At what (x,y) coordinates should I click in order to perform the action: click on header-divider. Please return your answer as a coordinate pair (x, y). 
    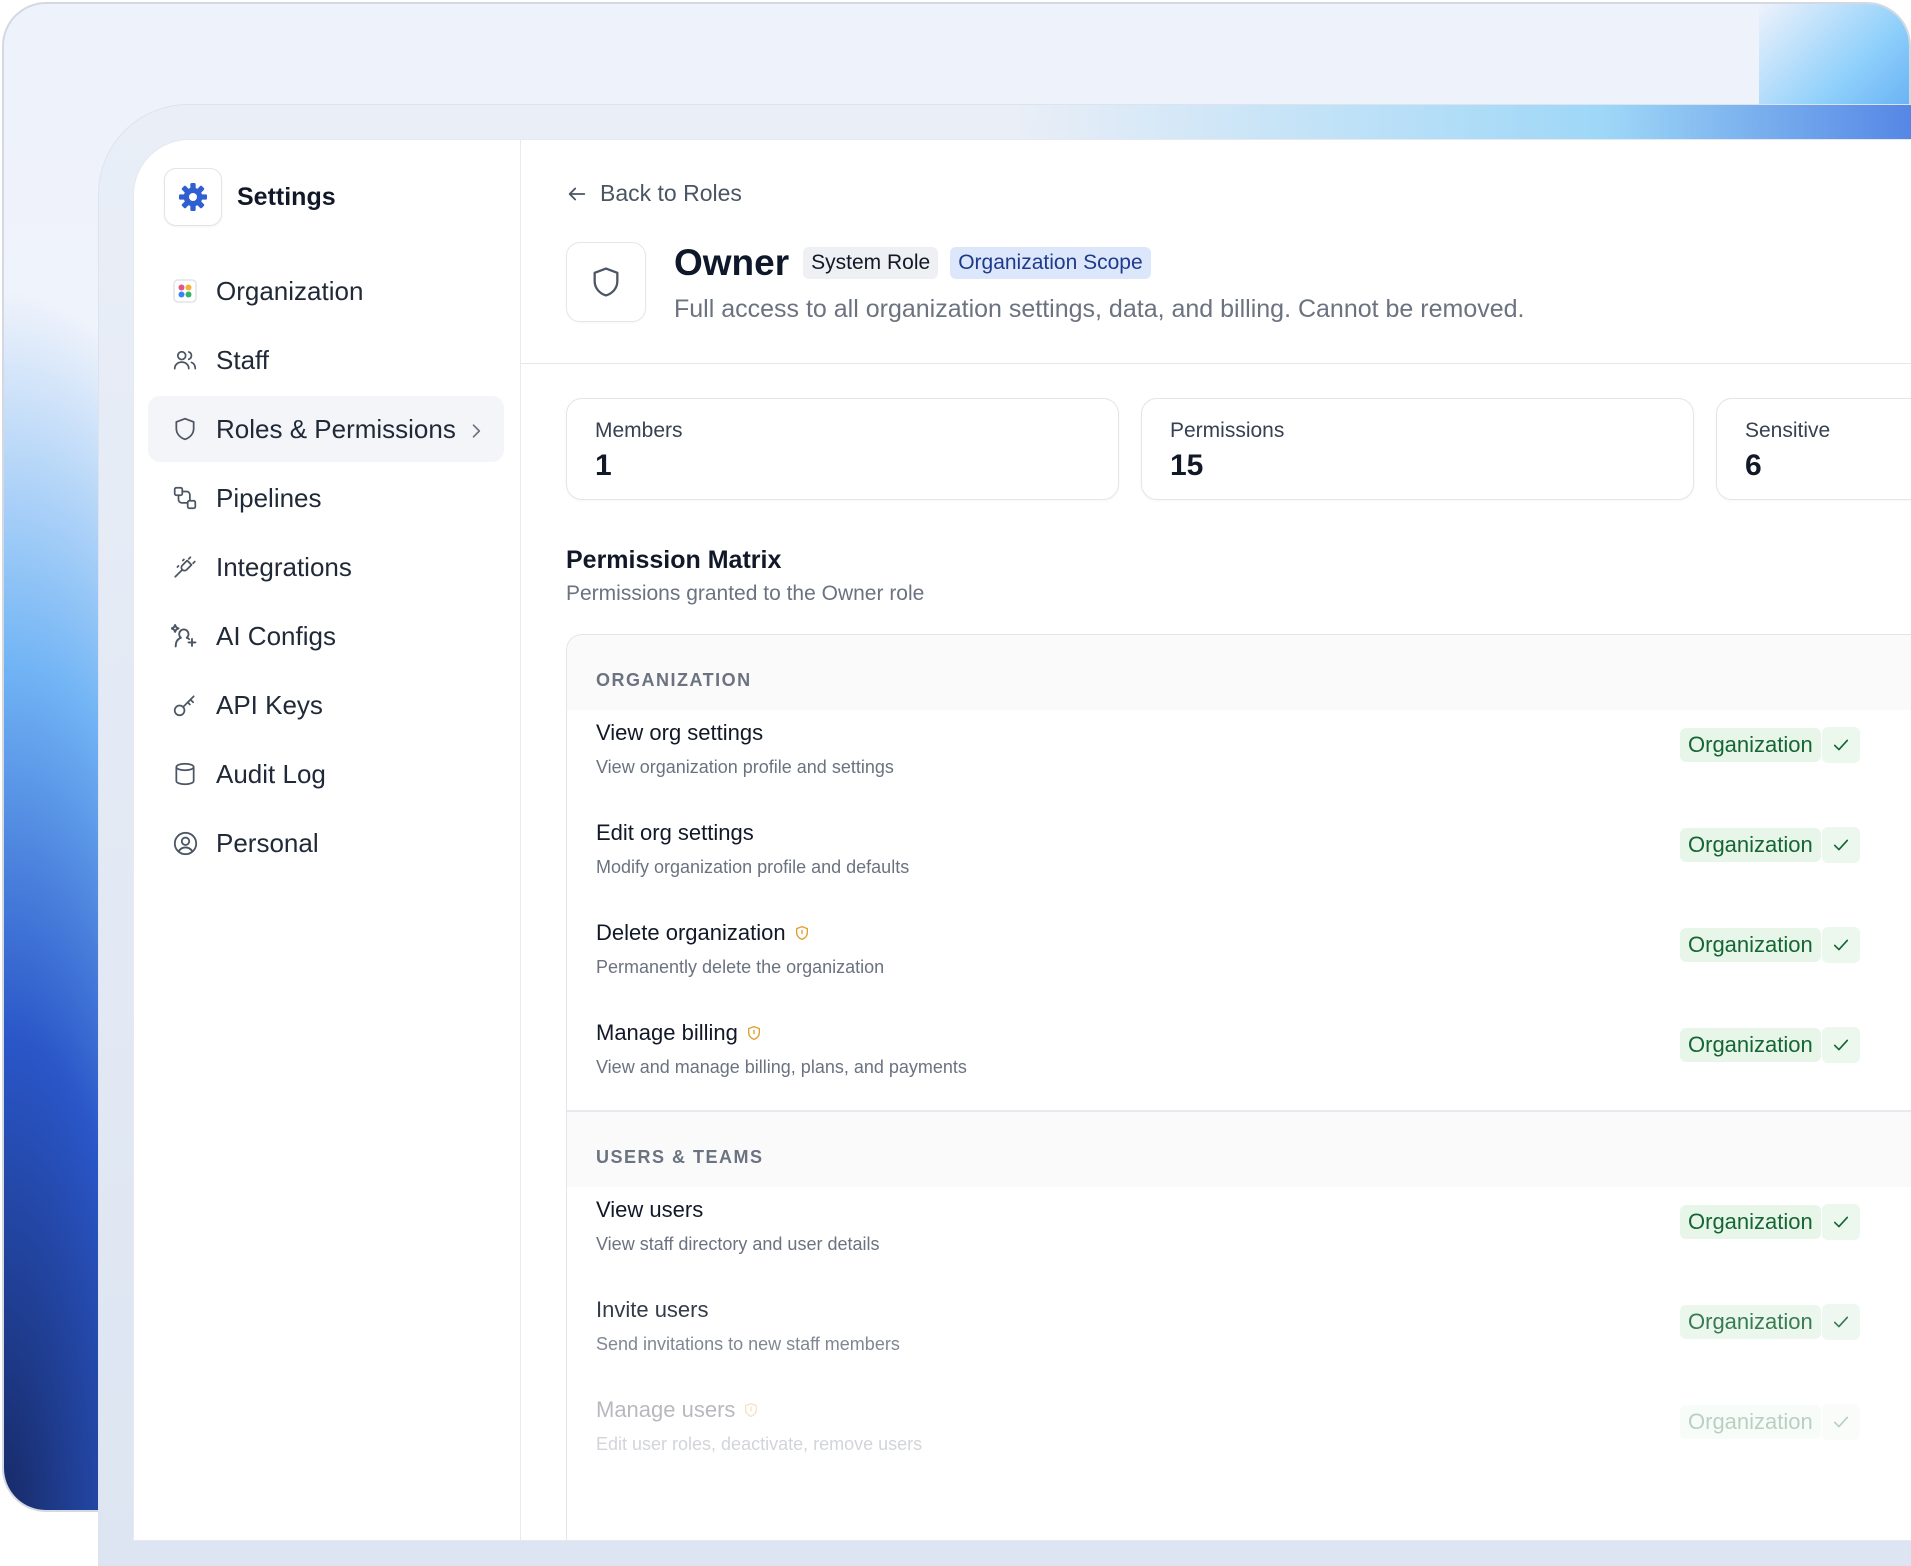
    Looking at the image, I should click on (1216, 363).